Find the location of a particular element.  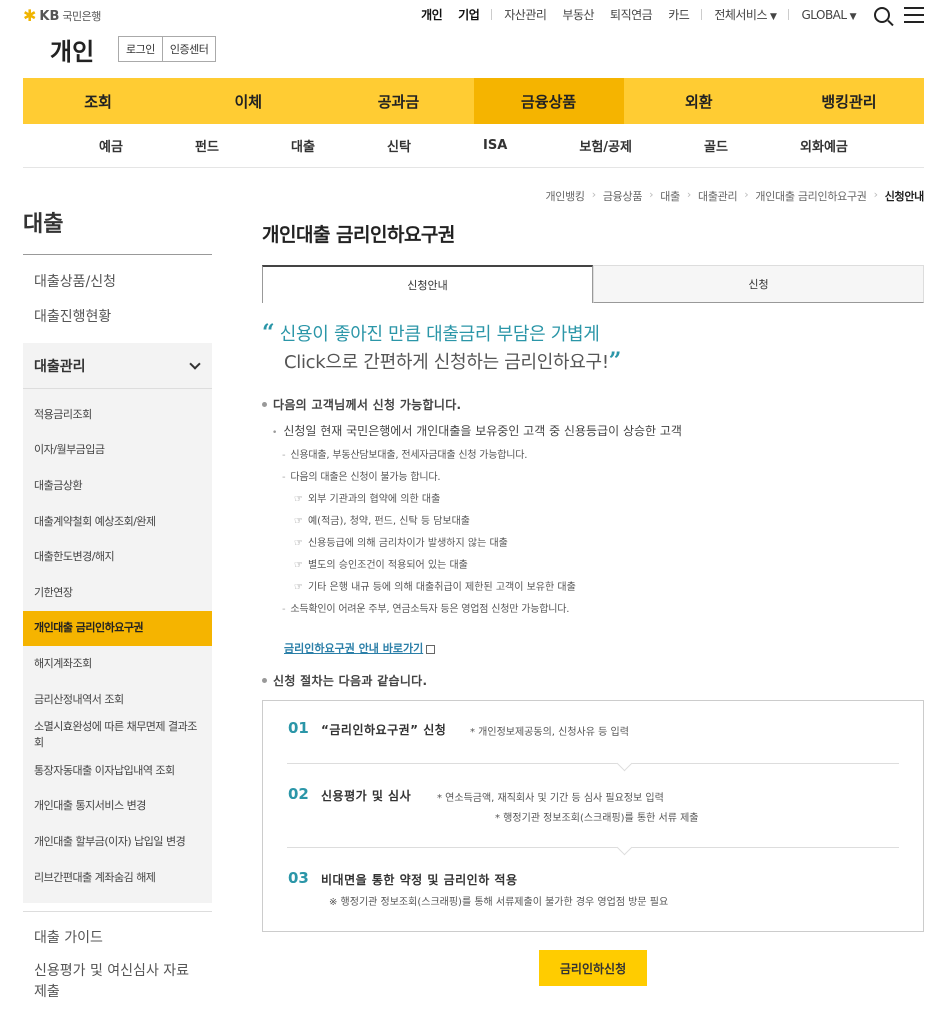

hamburger-menu-icon is located at coordinates (914, 14).